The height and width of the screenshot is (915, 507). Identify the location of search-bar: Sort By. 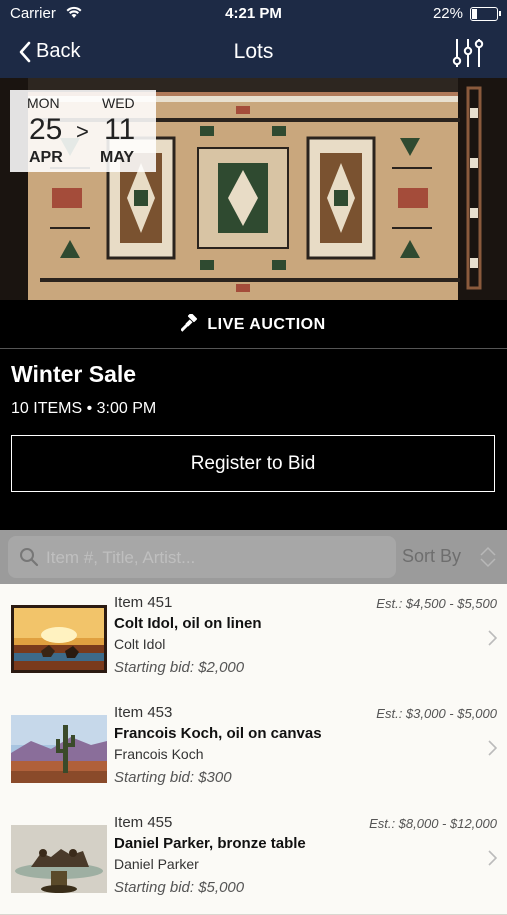
(253, 557).